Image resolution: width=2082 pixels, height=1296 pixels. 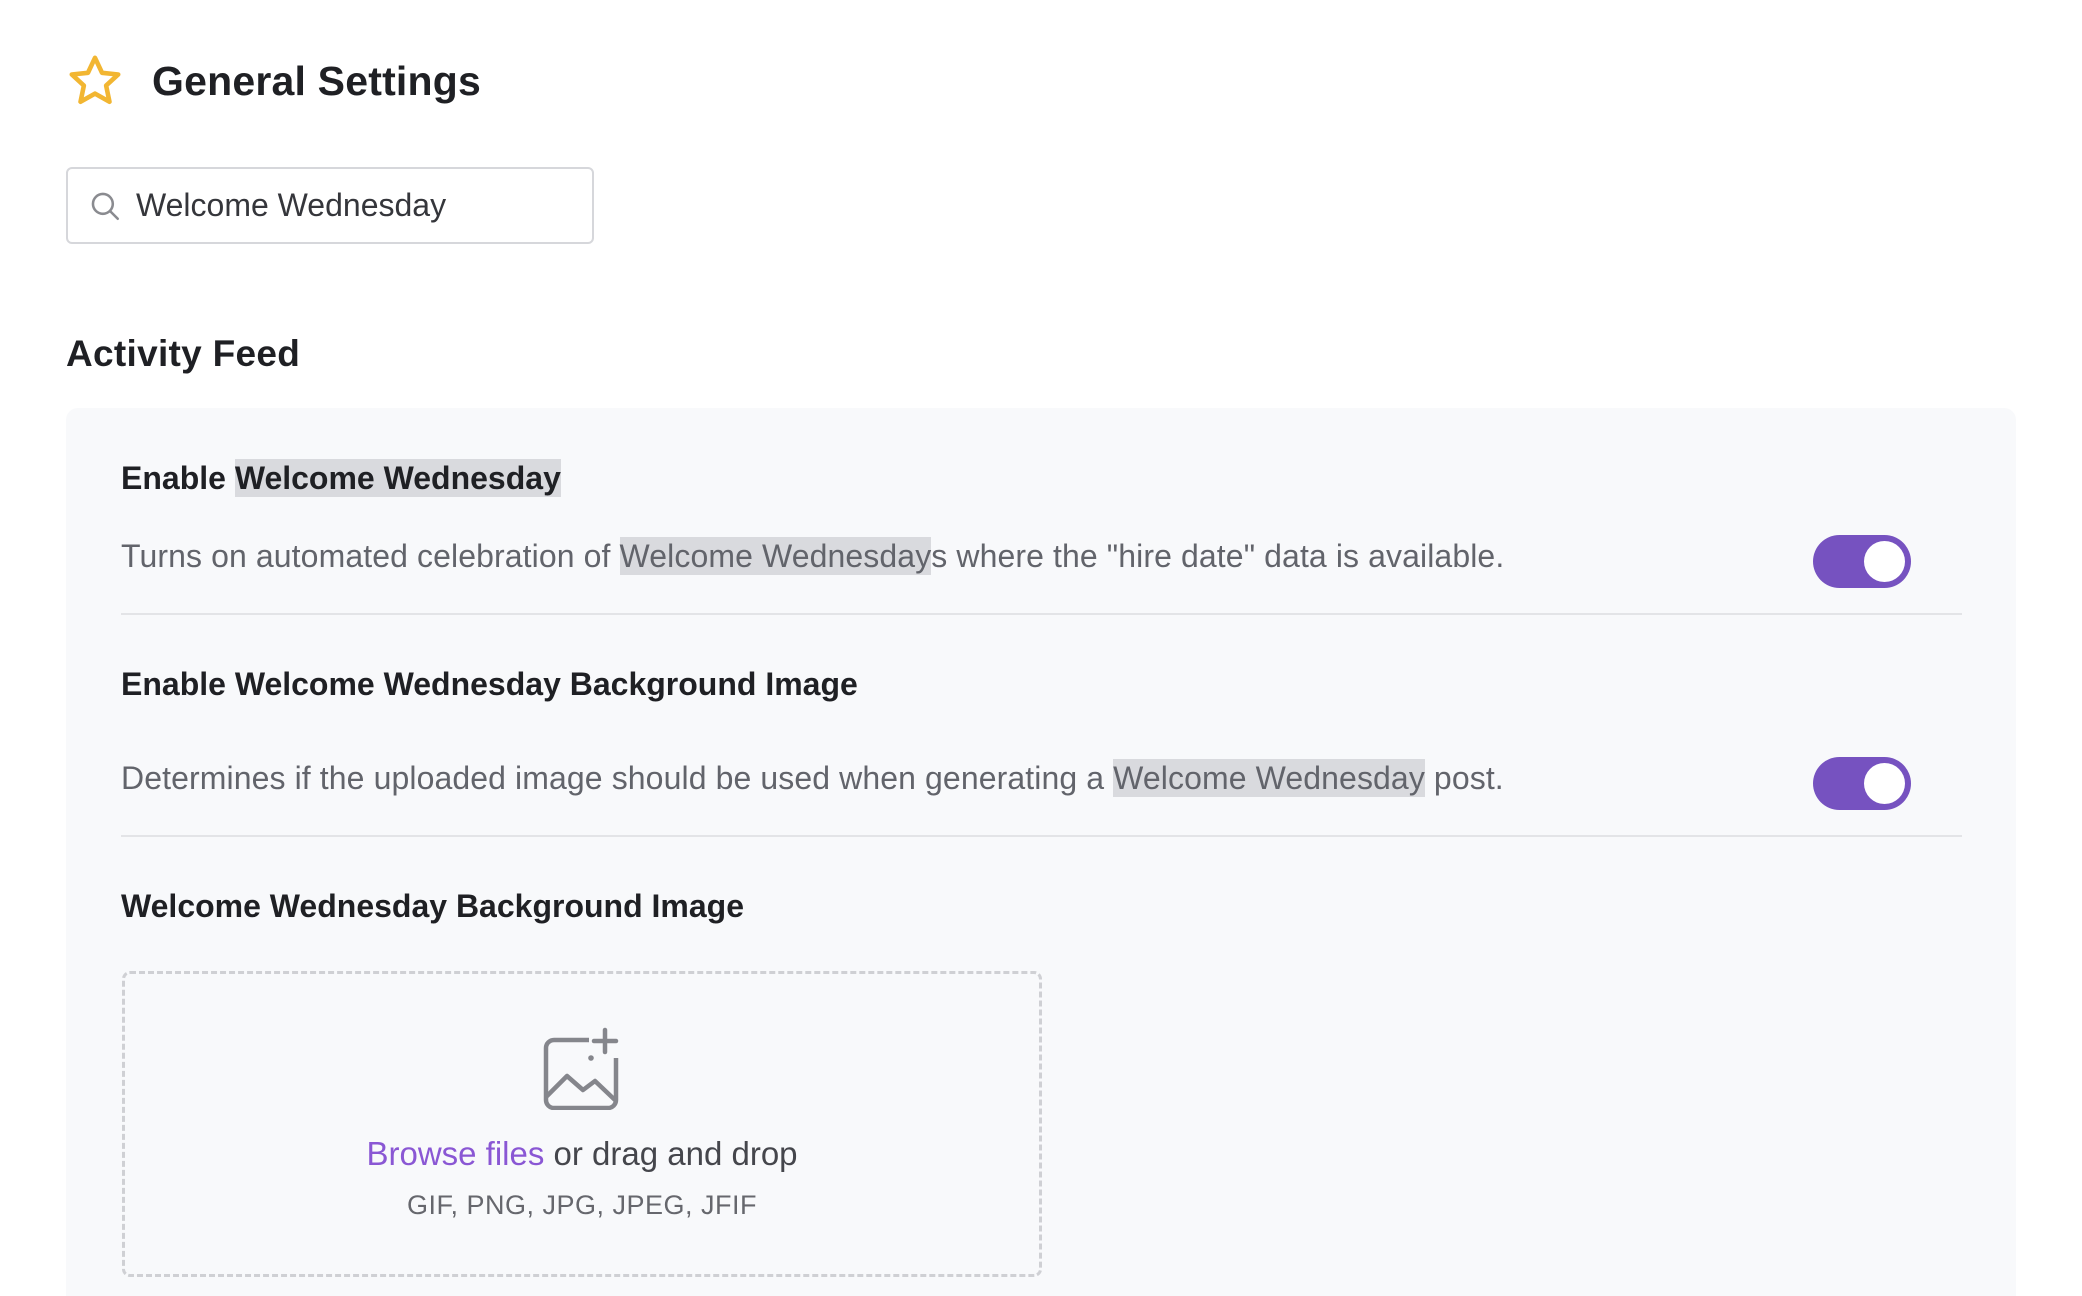 I want to click on setting-title-prefix: Enable, so click(x=178, y=478).